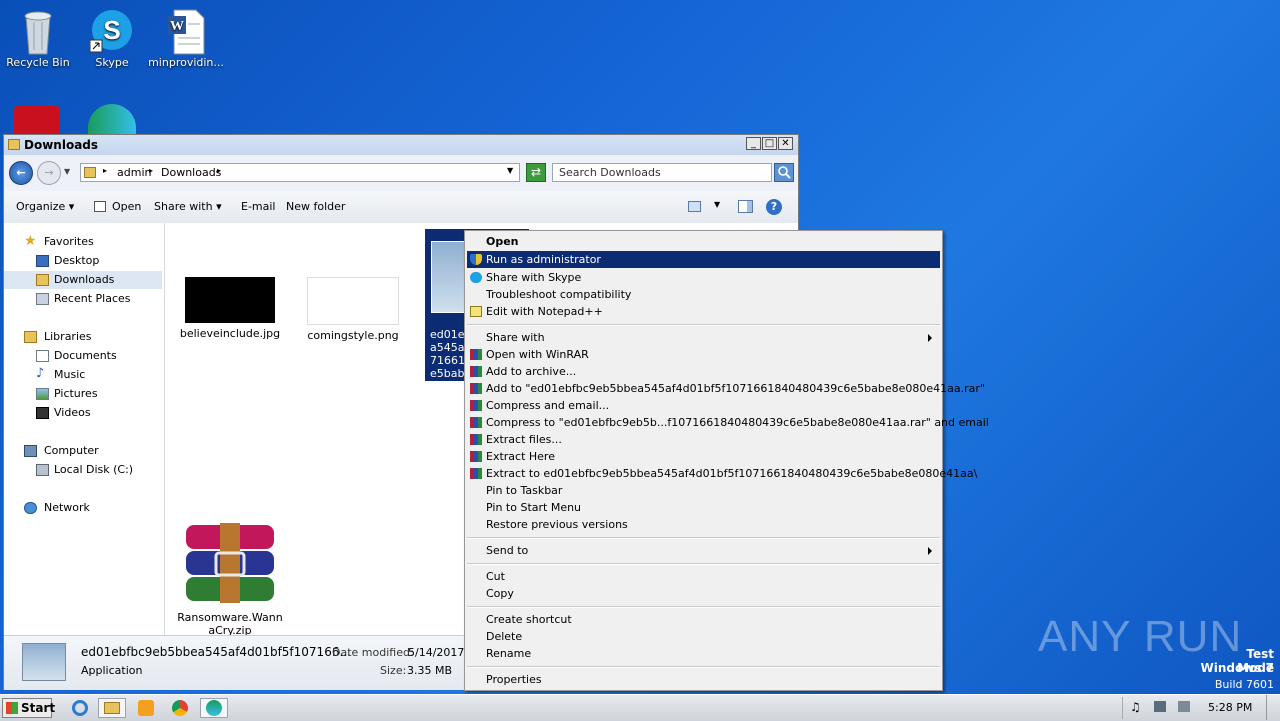 The image size is (1280, 721). What do you see at coordinates (214, 708) in the screenshot?
I see `edge-taskbar-icon` at bounding box center [214, 708].